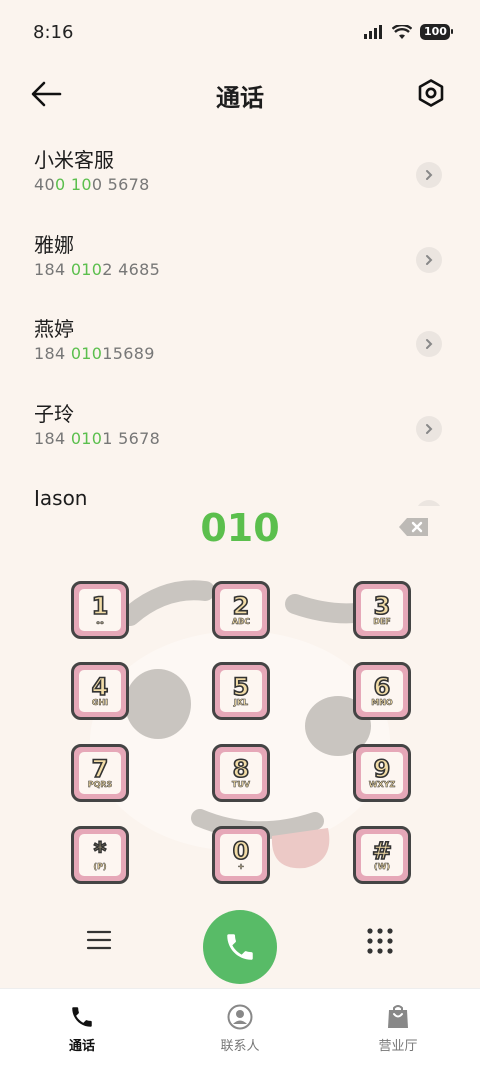  What do you see at coordinates (54, 413) in the screenshot?
I see `contact-name: 子玲` at bounding box center [54, 413].